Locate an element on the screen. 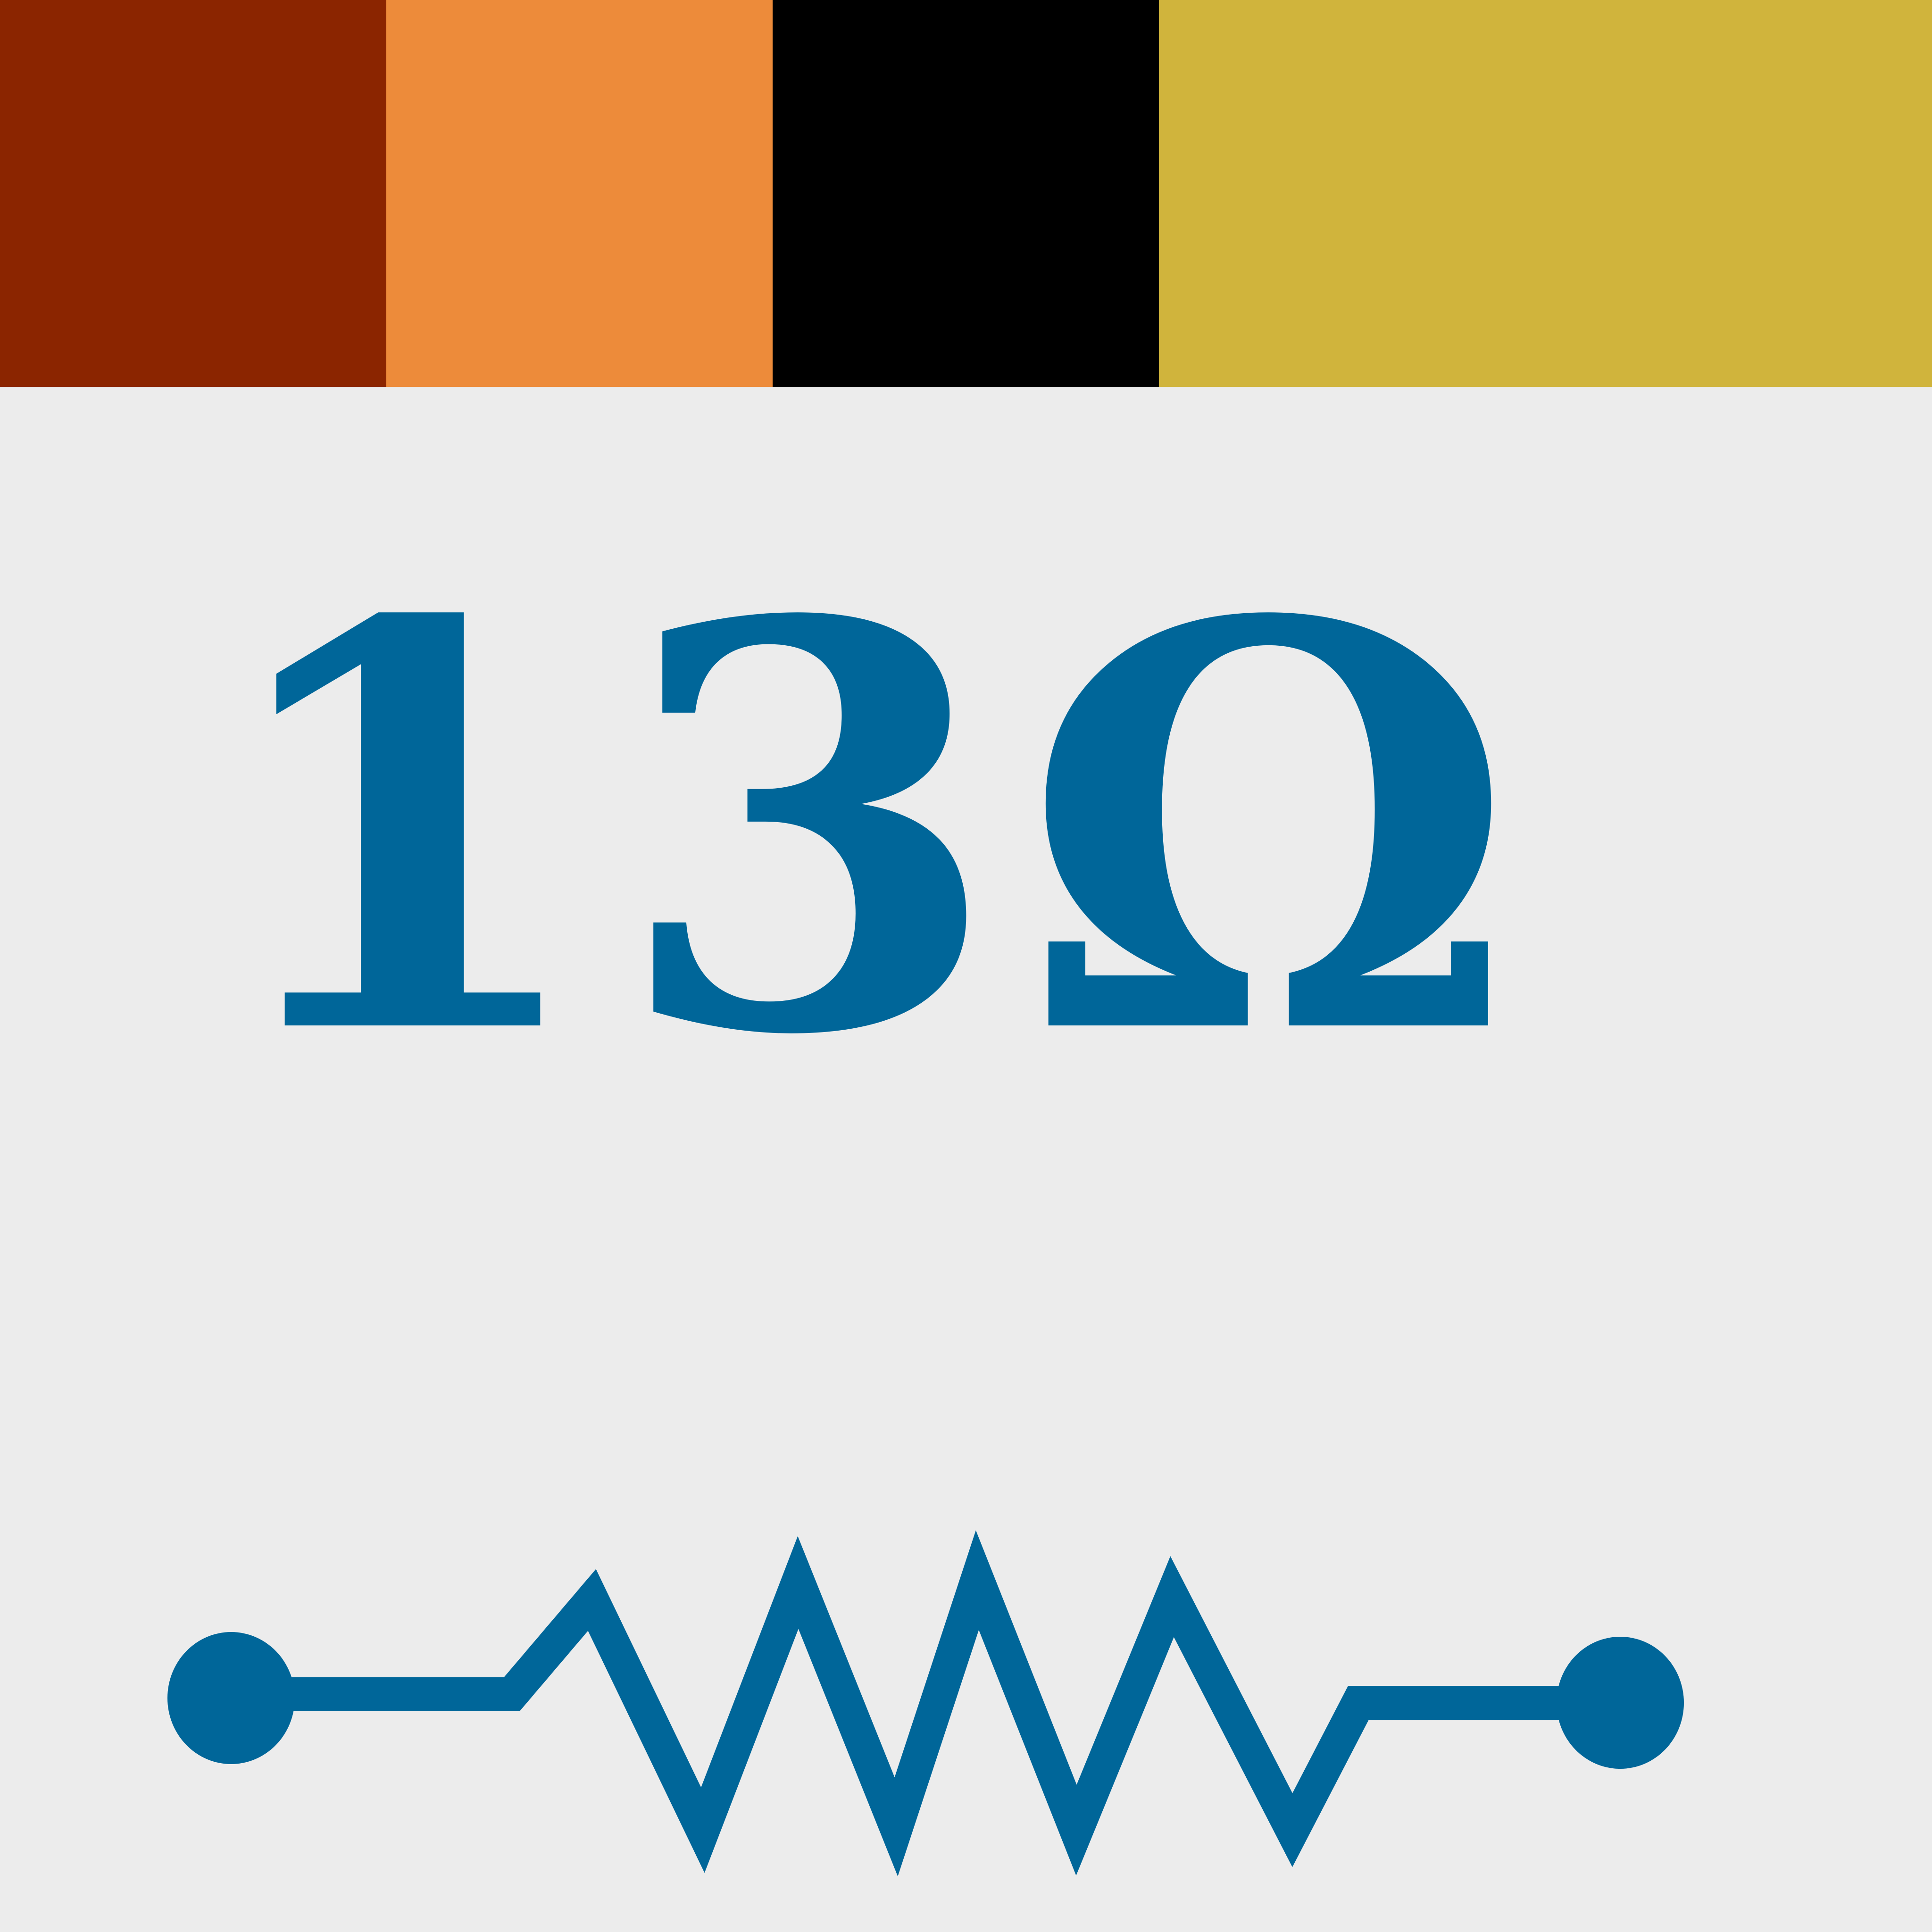  resistor-symbol-icon is located at coordinates (926, 1703).